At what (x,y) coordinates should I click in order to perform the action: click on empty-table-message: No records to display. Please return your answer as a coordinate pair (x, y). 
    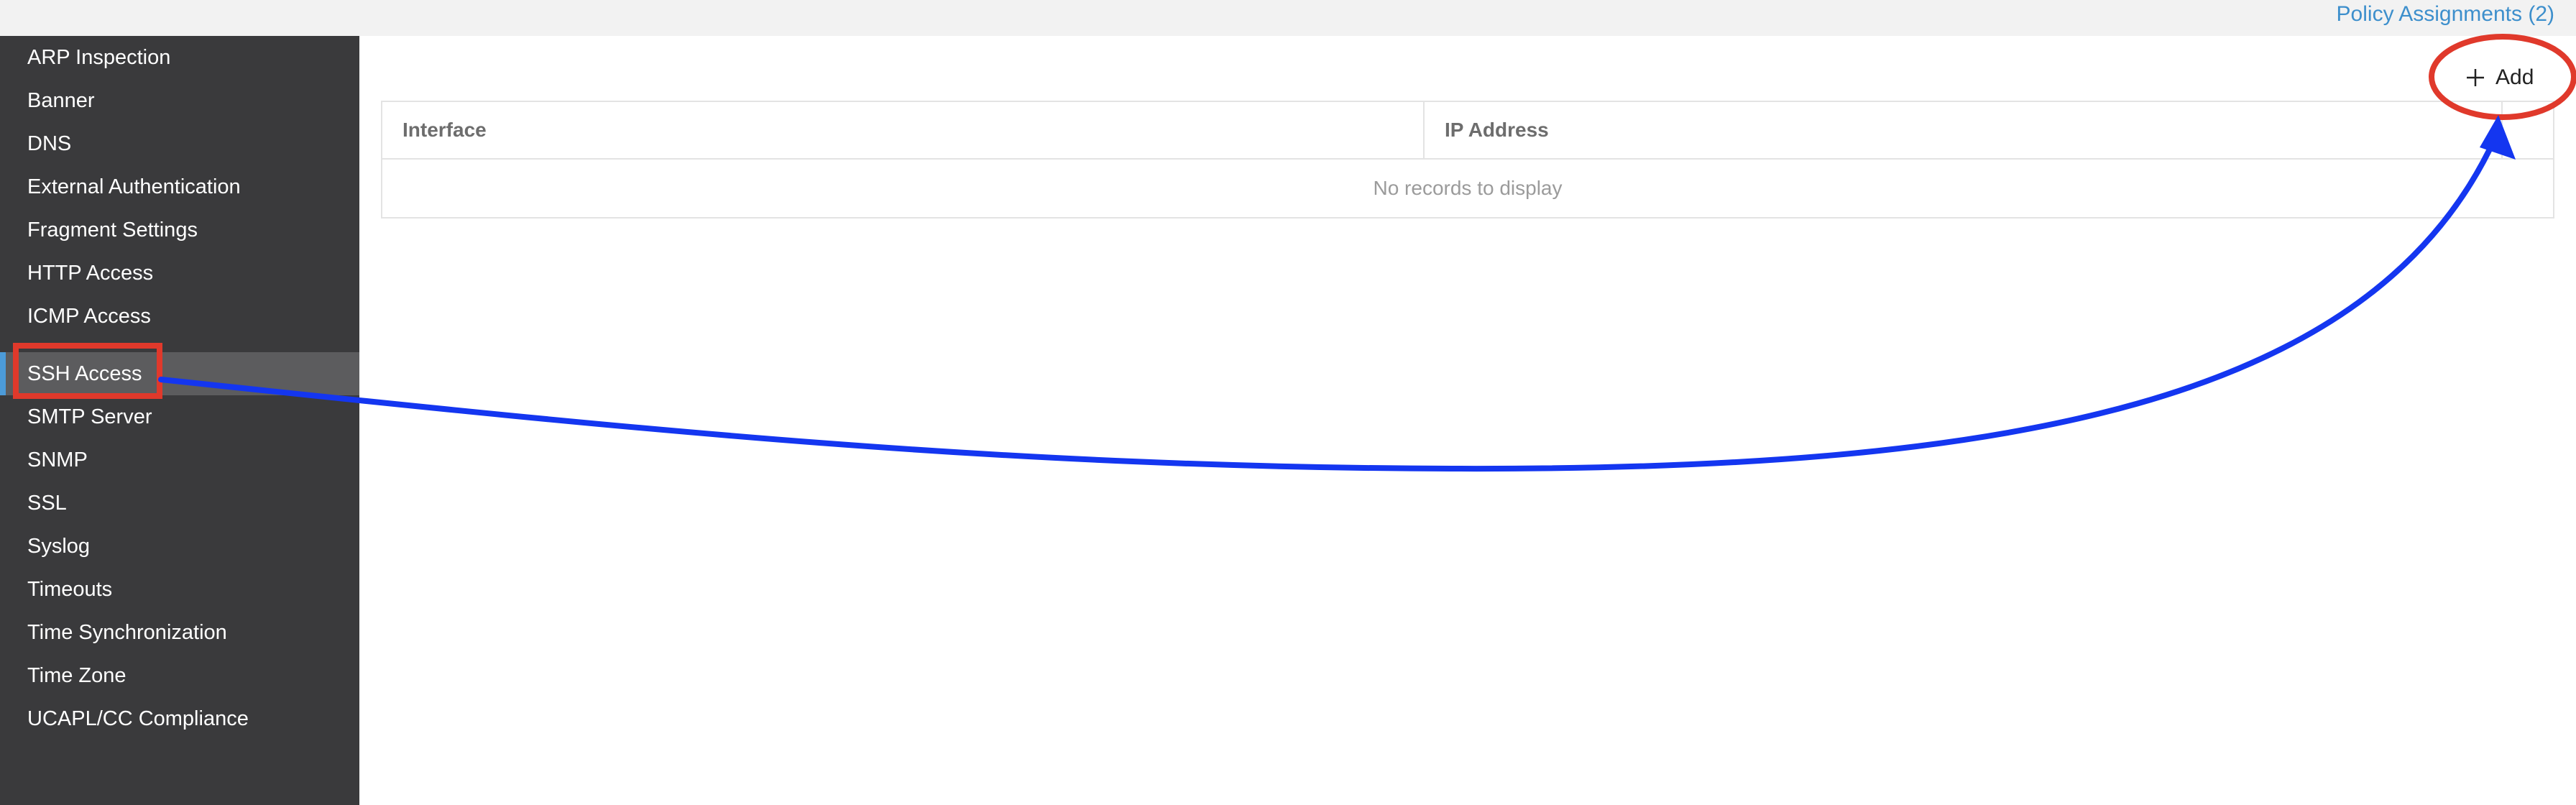
    Looking at the image, I should click on (1468, 188).